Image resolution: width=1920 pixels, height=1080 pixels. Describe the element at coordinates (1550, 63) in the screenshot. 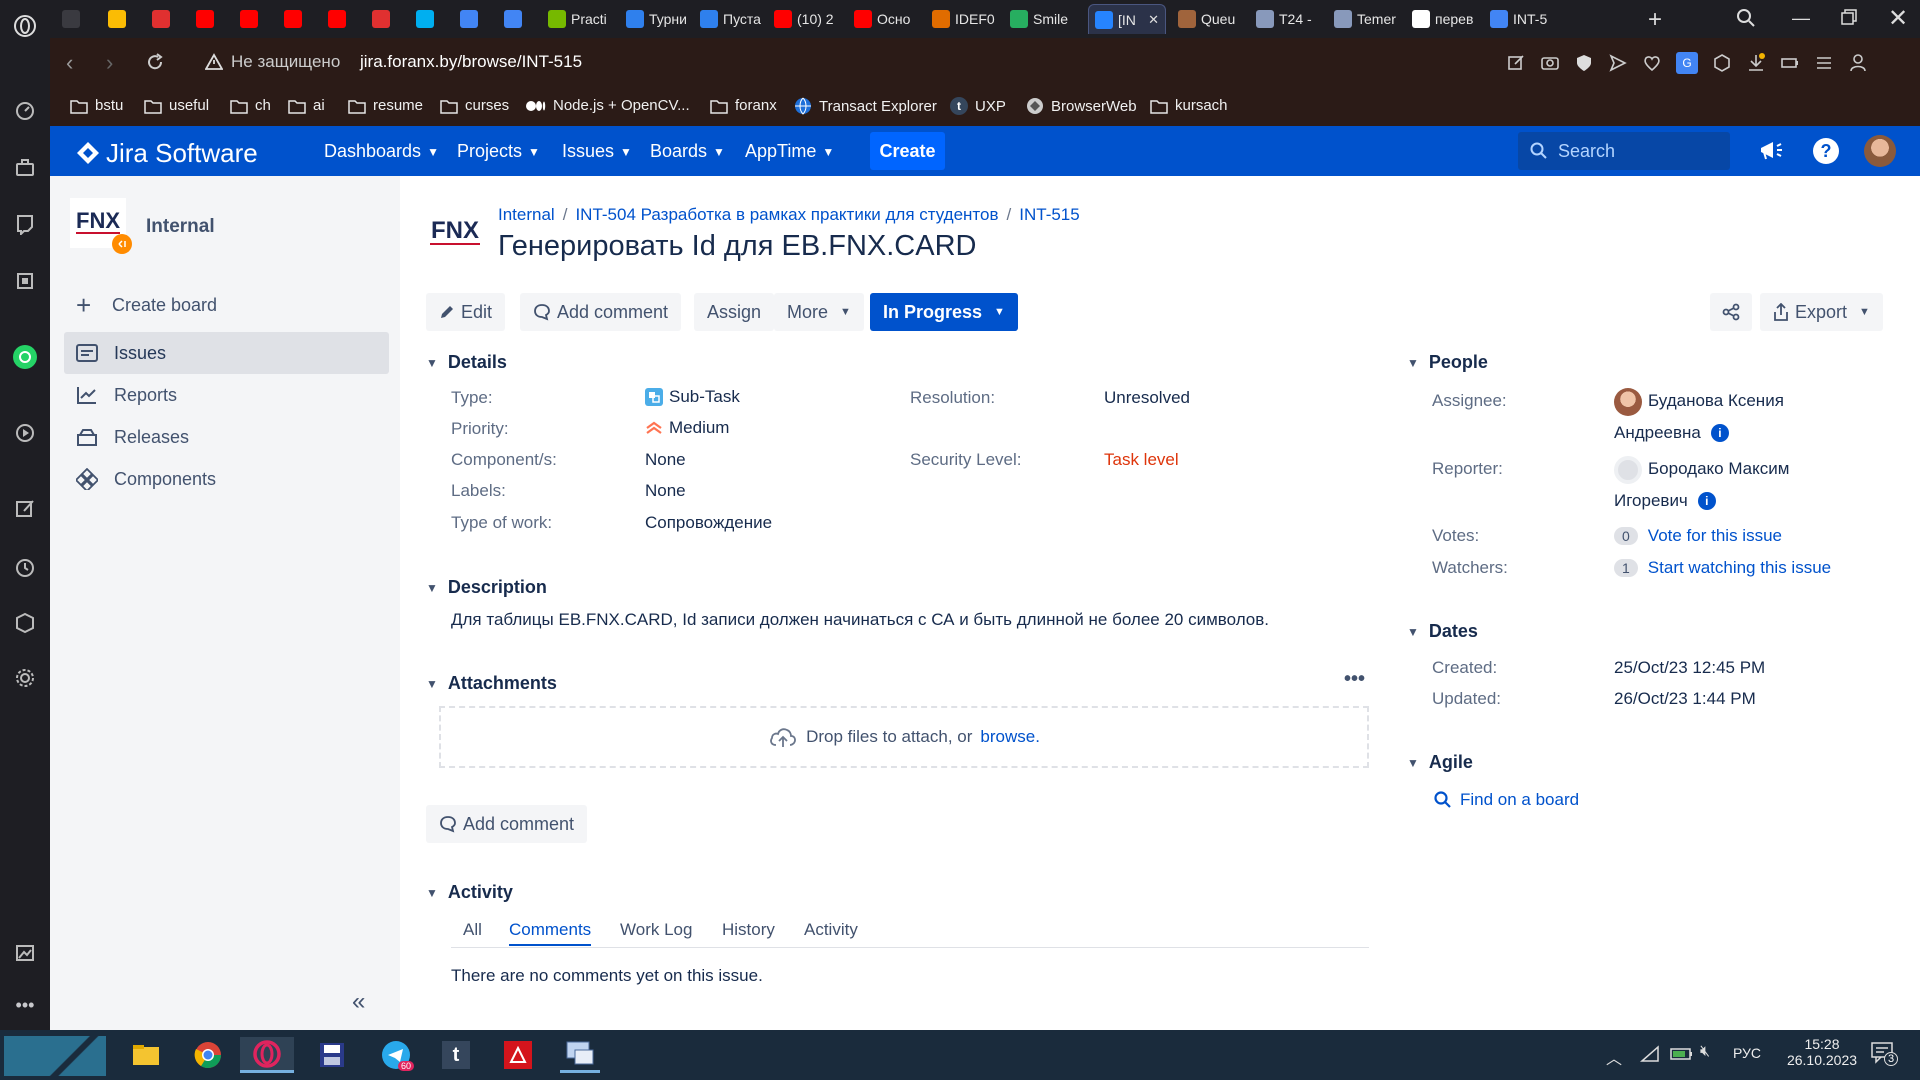

I see `camera-icon` at that location.